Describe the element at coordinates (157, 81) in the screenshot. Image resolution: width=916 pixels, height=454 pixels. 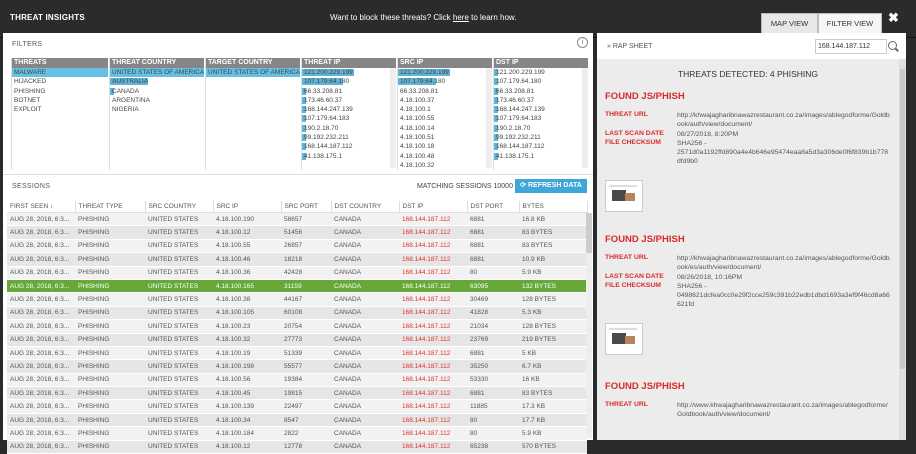
I see `filter-option: AUSTRALIA` at that location.